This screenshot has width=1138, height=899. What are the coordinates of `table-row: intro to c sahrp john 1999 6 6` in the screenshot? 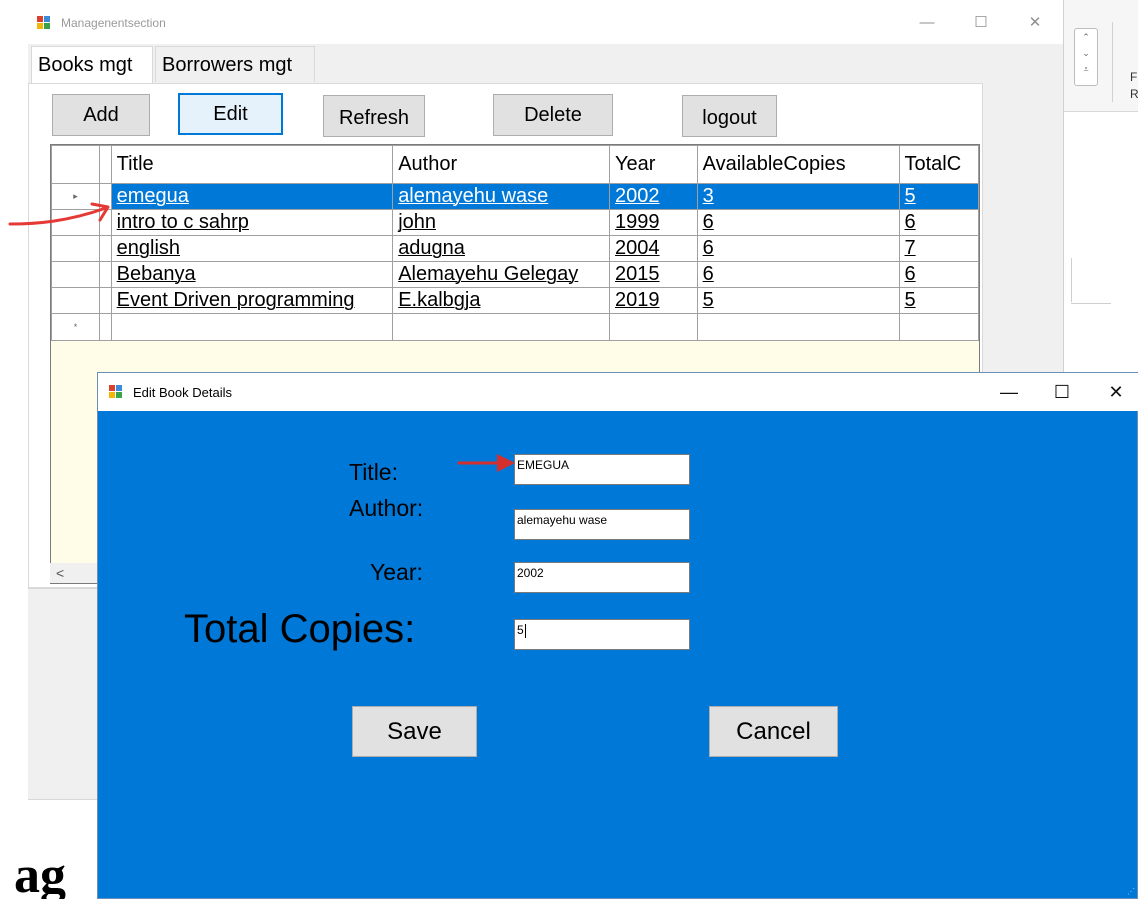 It's located at (515, 222).